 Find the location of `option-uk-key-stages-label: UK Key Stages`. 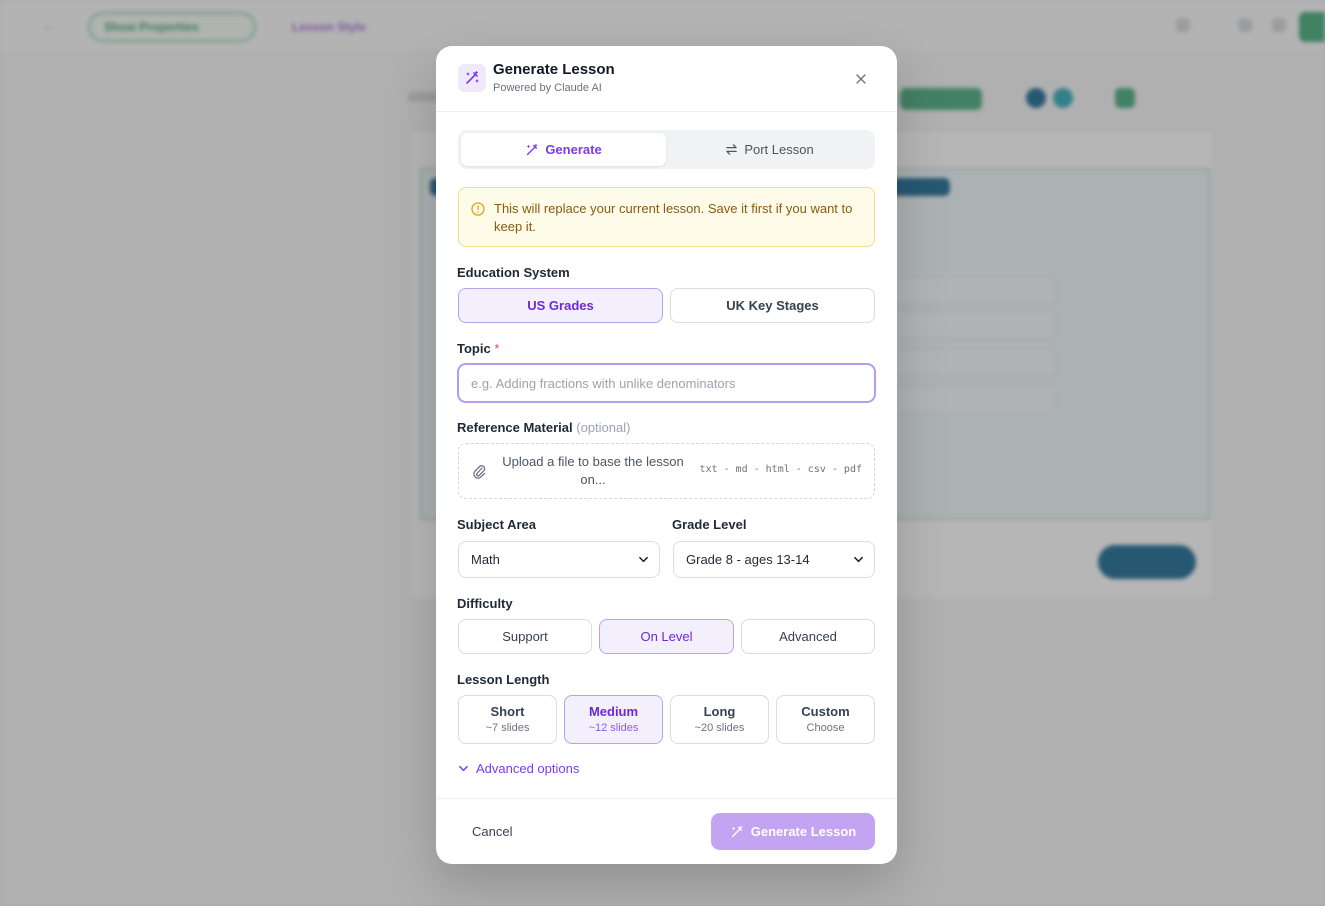

option-uk-key-stages-label: UK Key Stages is located at coordinates (772, 305).